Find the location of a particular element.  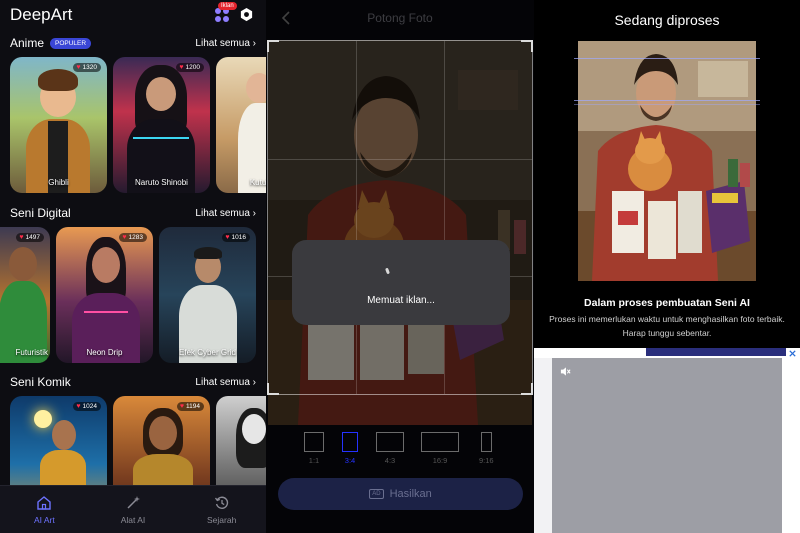

aspect-ratio-selector: 1:1 3:4 4:3 16:9 9:16 is located at coordinates (400, 452).